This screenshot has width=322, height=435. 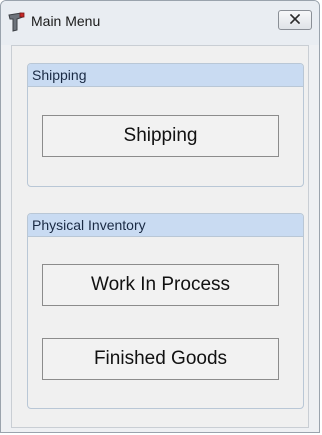 I want to click on title-bar: Main Menu, so click(x=160, y=23).